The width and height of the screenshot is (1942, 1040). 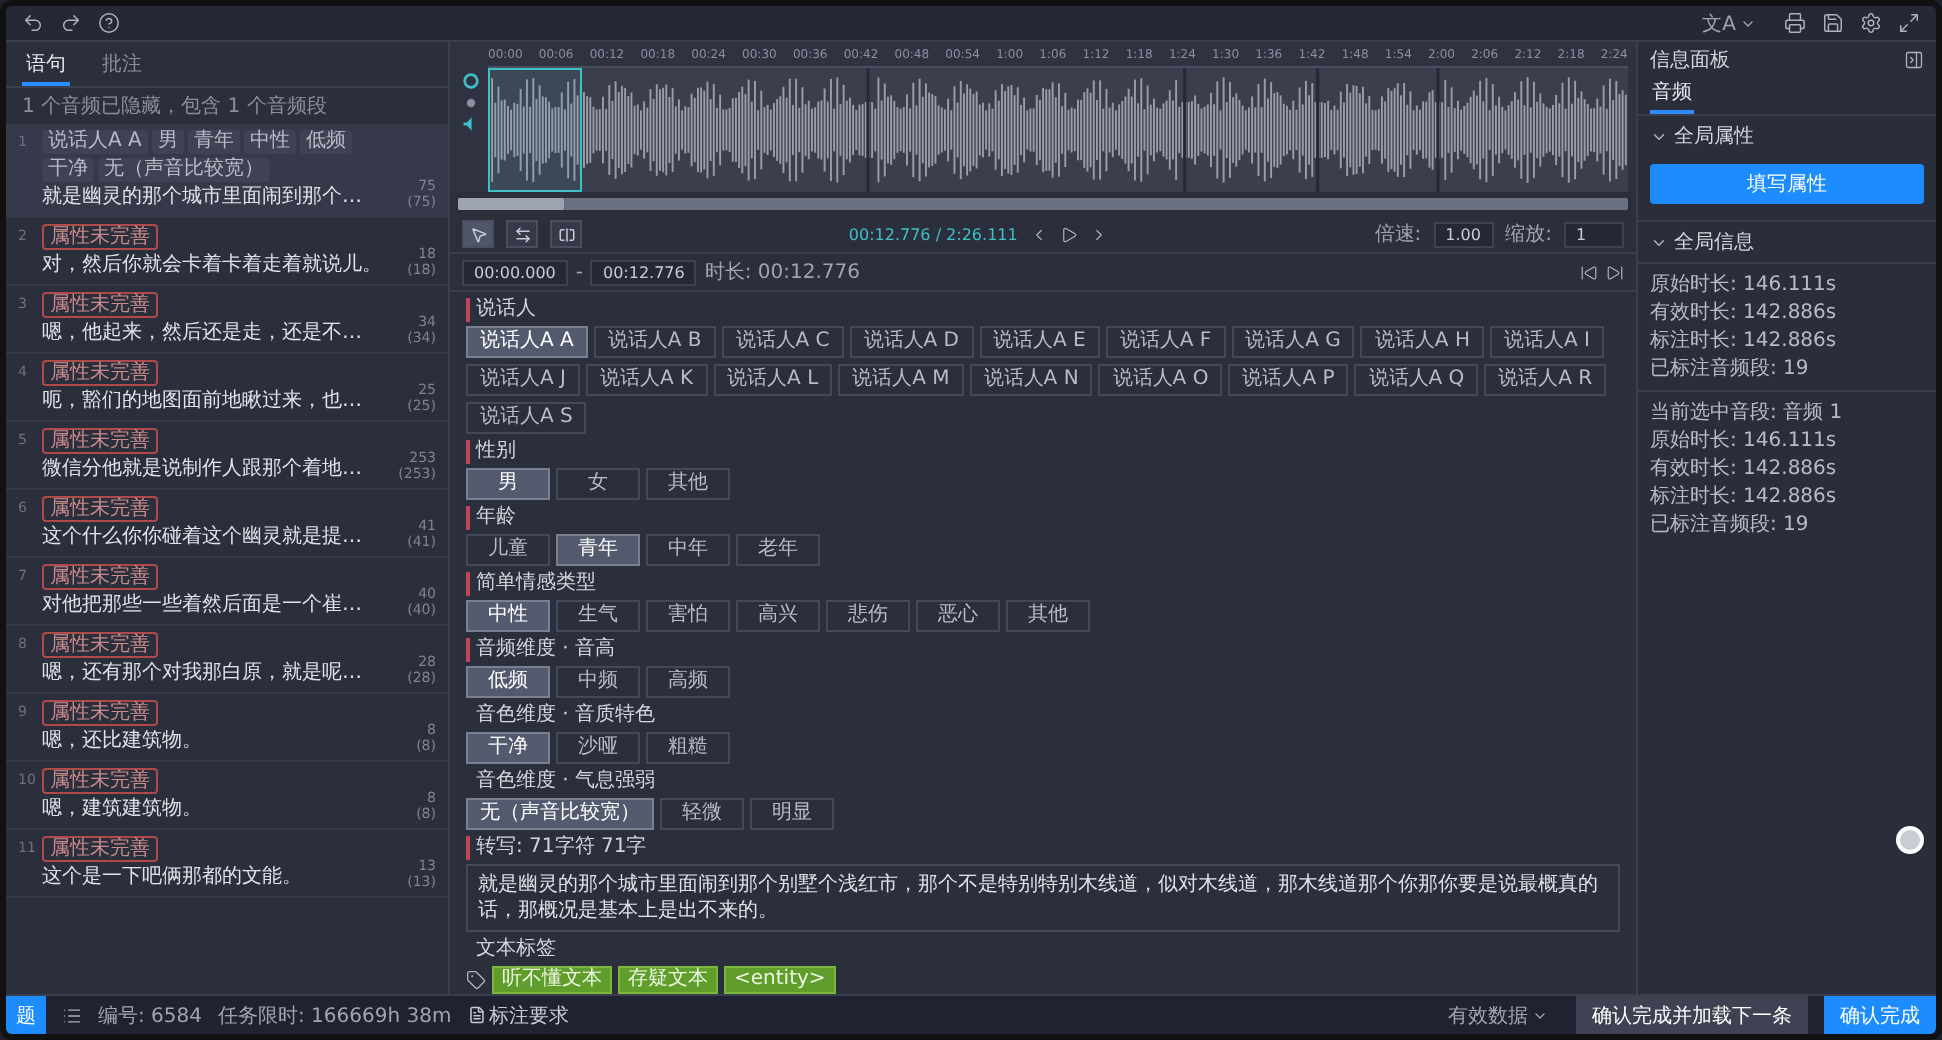 I want to click on time-limit: 任务限时: 166669h 38m, so click(x=335, y=1016).